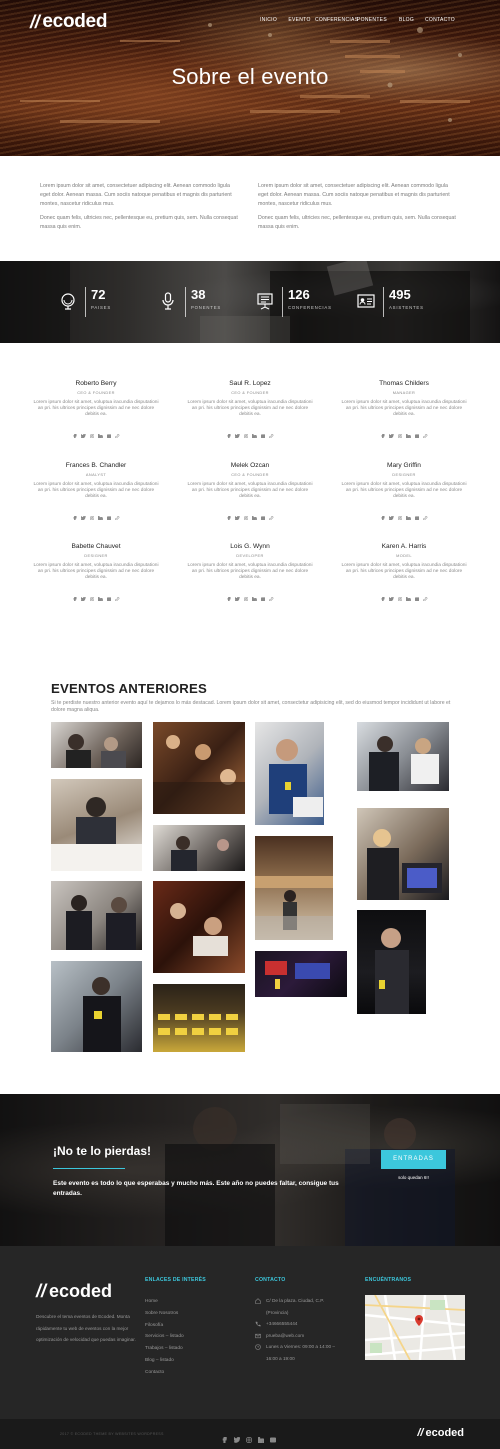 Image resolution: width=500 pixels, height=1449 pixels. What do you see at coordinates (268, 20) in the screenshot?
I see `nav-item-inicio: INICIO` at bounding box center [268, 20].